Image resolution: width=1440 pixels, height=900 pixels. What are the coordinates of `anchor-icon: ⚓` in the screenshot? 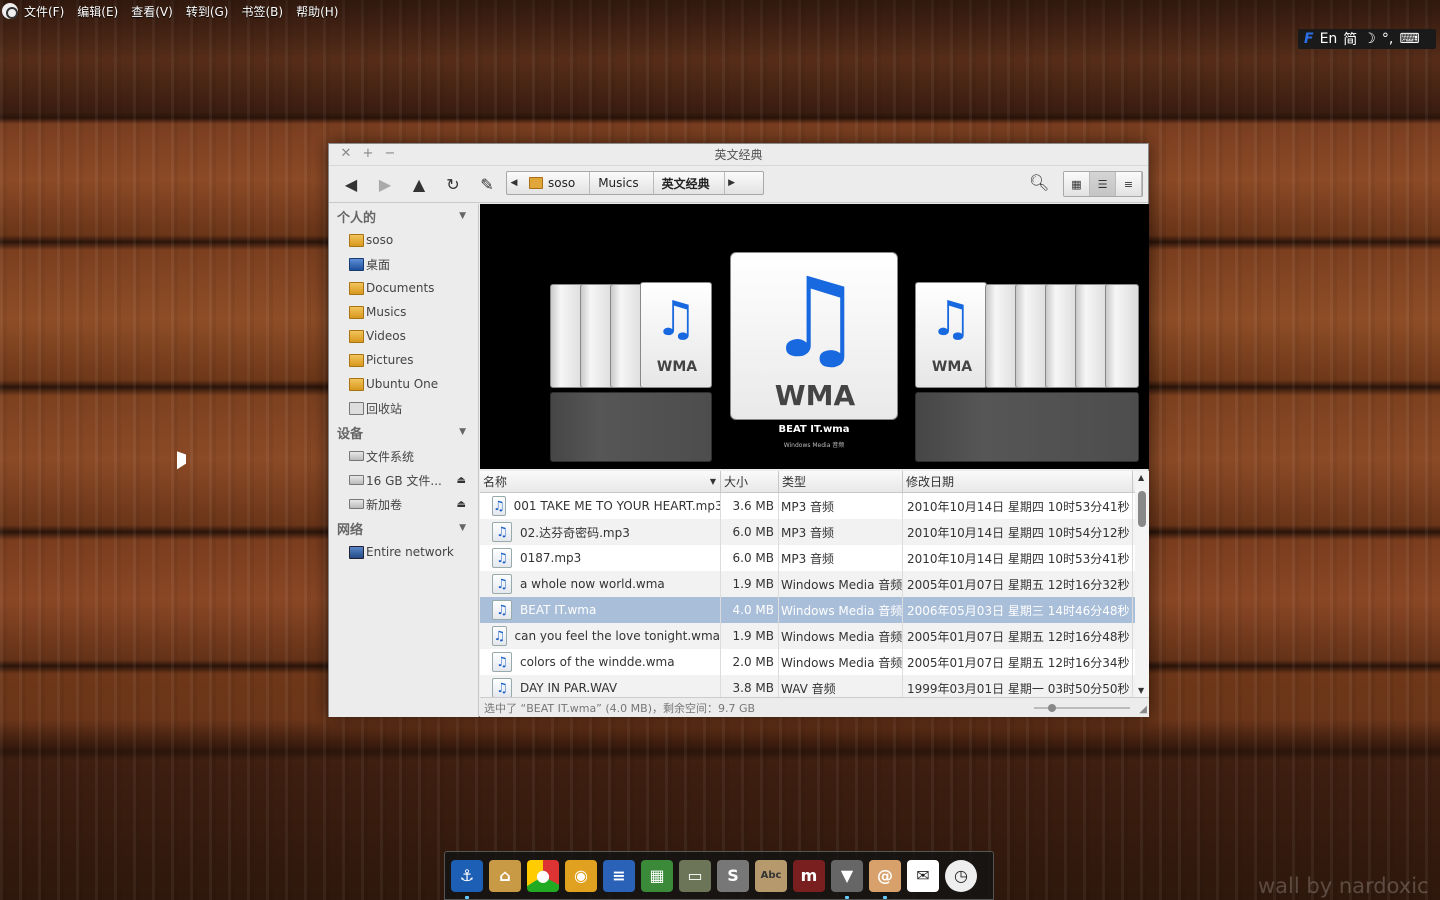 It's located at (467, 879).